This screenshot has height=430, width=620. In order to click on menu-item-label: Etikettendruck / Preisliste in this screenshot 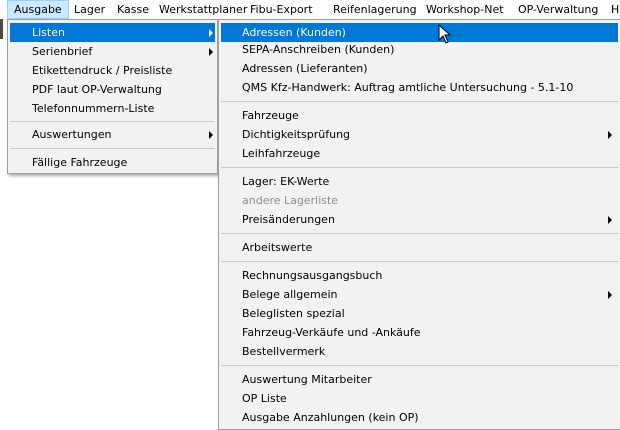, I will do `click(102, 70)`.